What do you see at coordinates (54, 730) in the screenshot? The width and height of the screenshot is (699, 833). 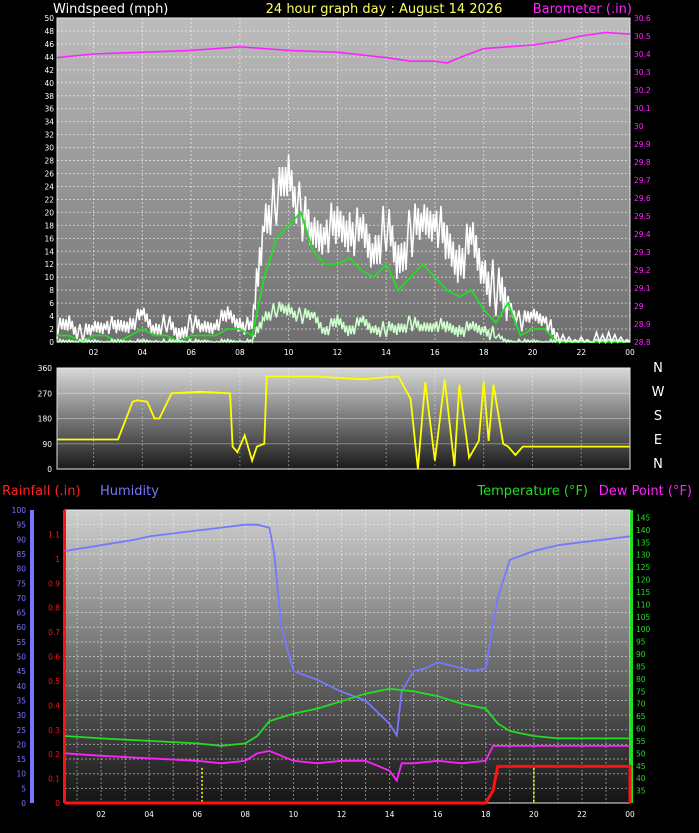 I see `rain-y-tick: 0.3` at bounding box center [54, 730].